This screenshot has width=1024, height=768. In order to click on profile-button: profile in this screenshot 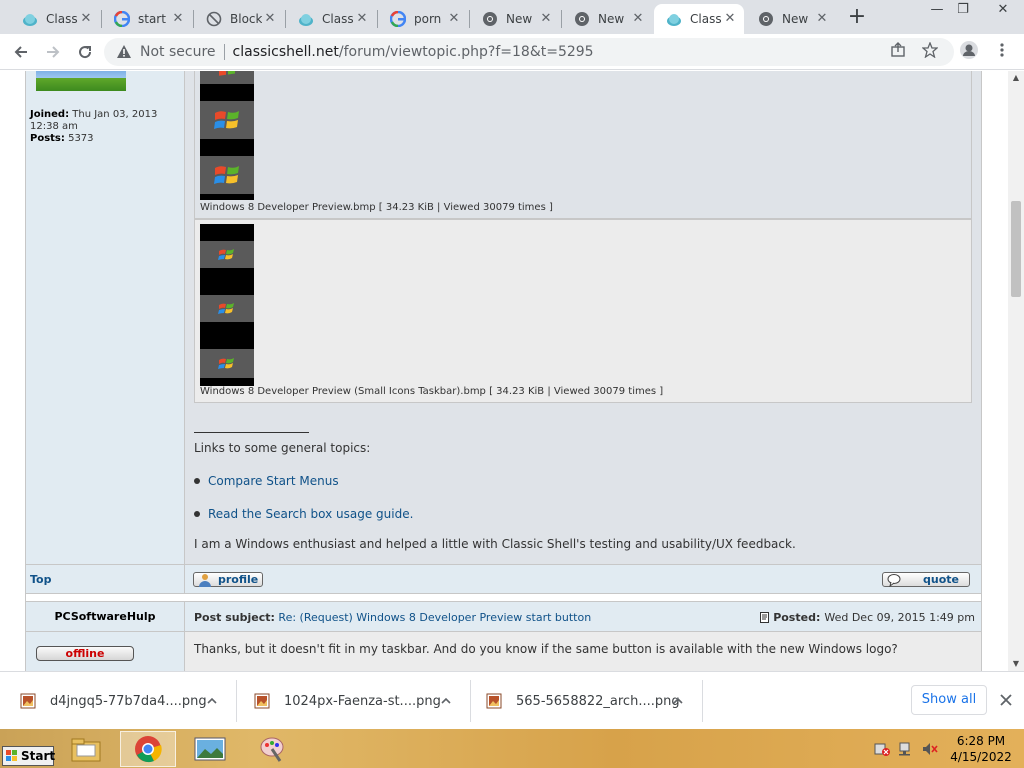, I will do `click(228, 579)`.